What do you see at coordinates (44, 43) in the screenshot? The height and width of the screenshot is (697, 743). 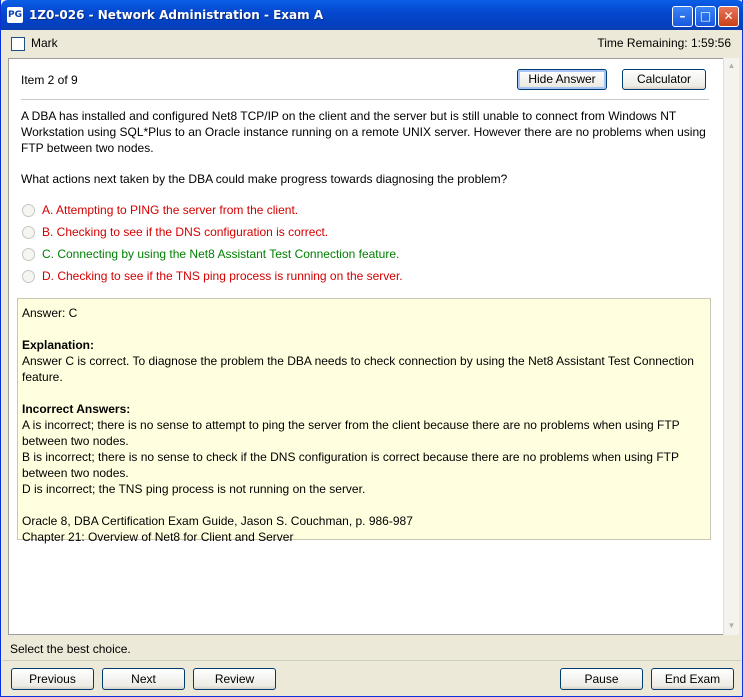 I see `mark-label: Mark` at bounding box center [44, 43].